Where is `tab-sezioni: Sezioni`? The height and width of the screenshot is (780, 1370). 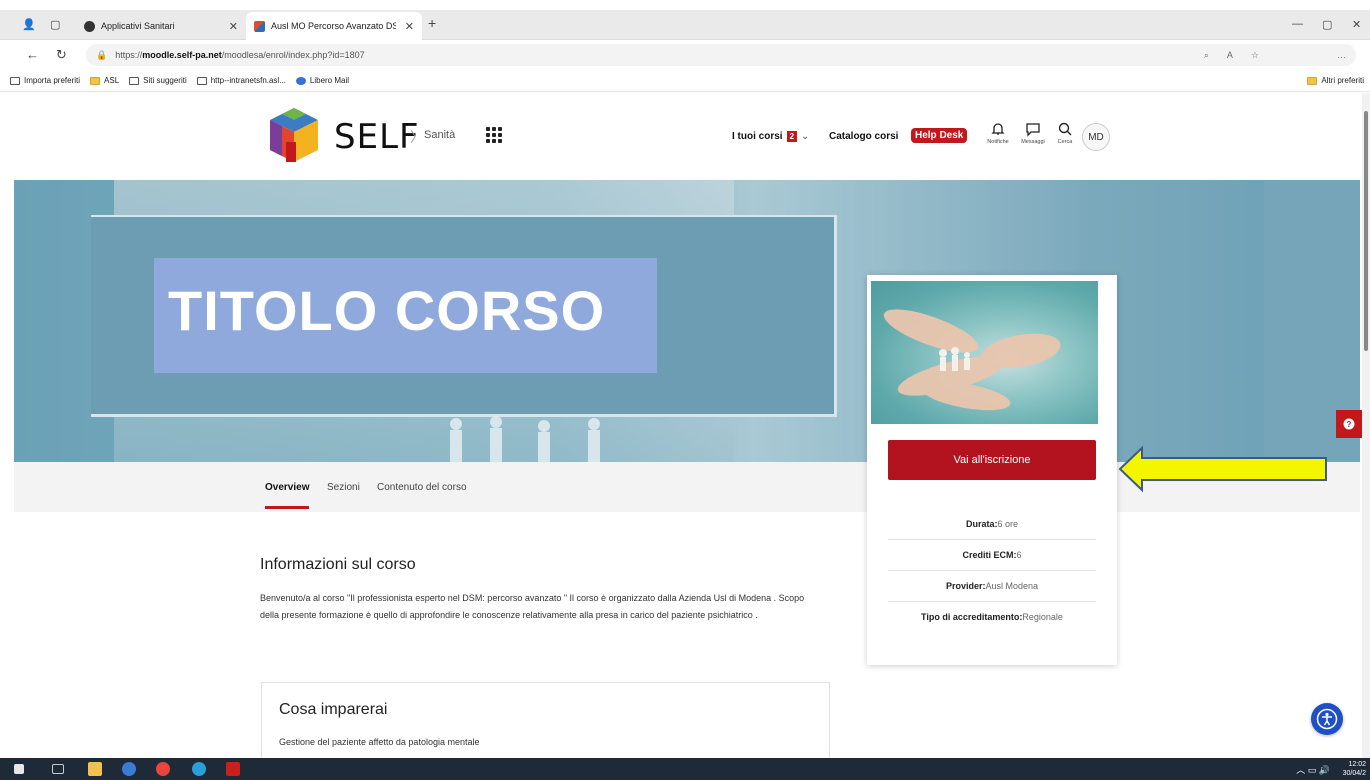 tab-sezioni: Sezioni is located at coordinates (343, 487).